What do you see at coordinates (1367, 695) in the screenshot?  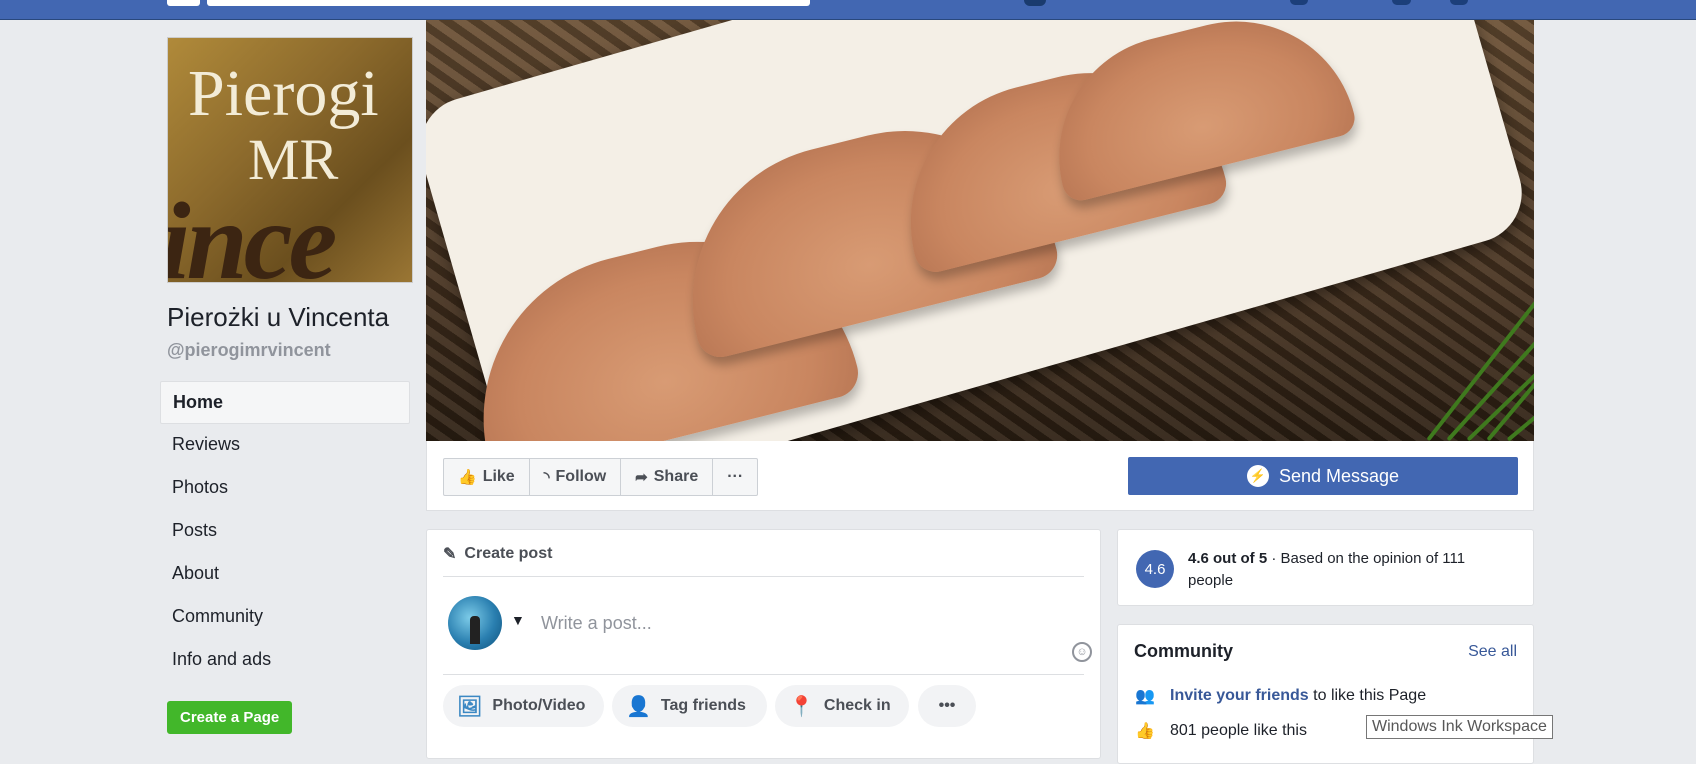 I see `invite-friends-rest: to like this Page` at bounding box center [1367, 695].